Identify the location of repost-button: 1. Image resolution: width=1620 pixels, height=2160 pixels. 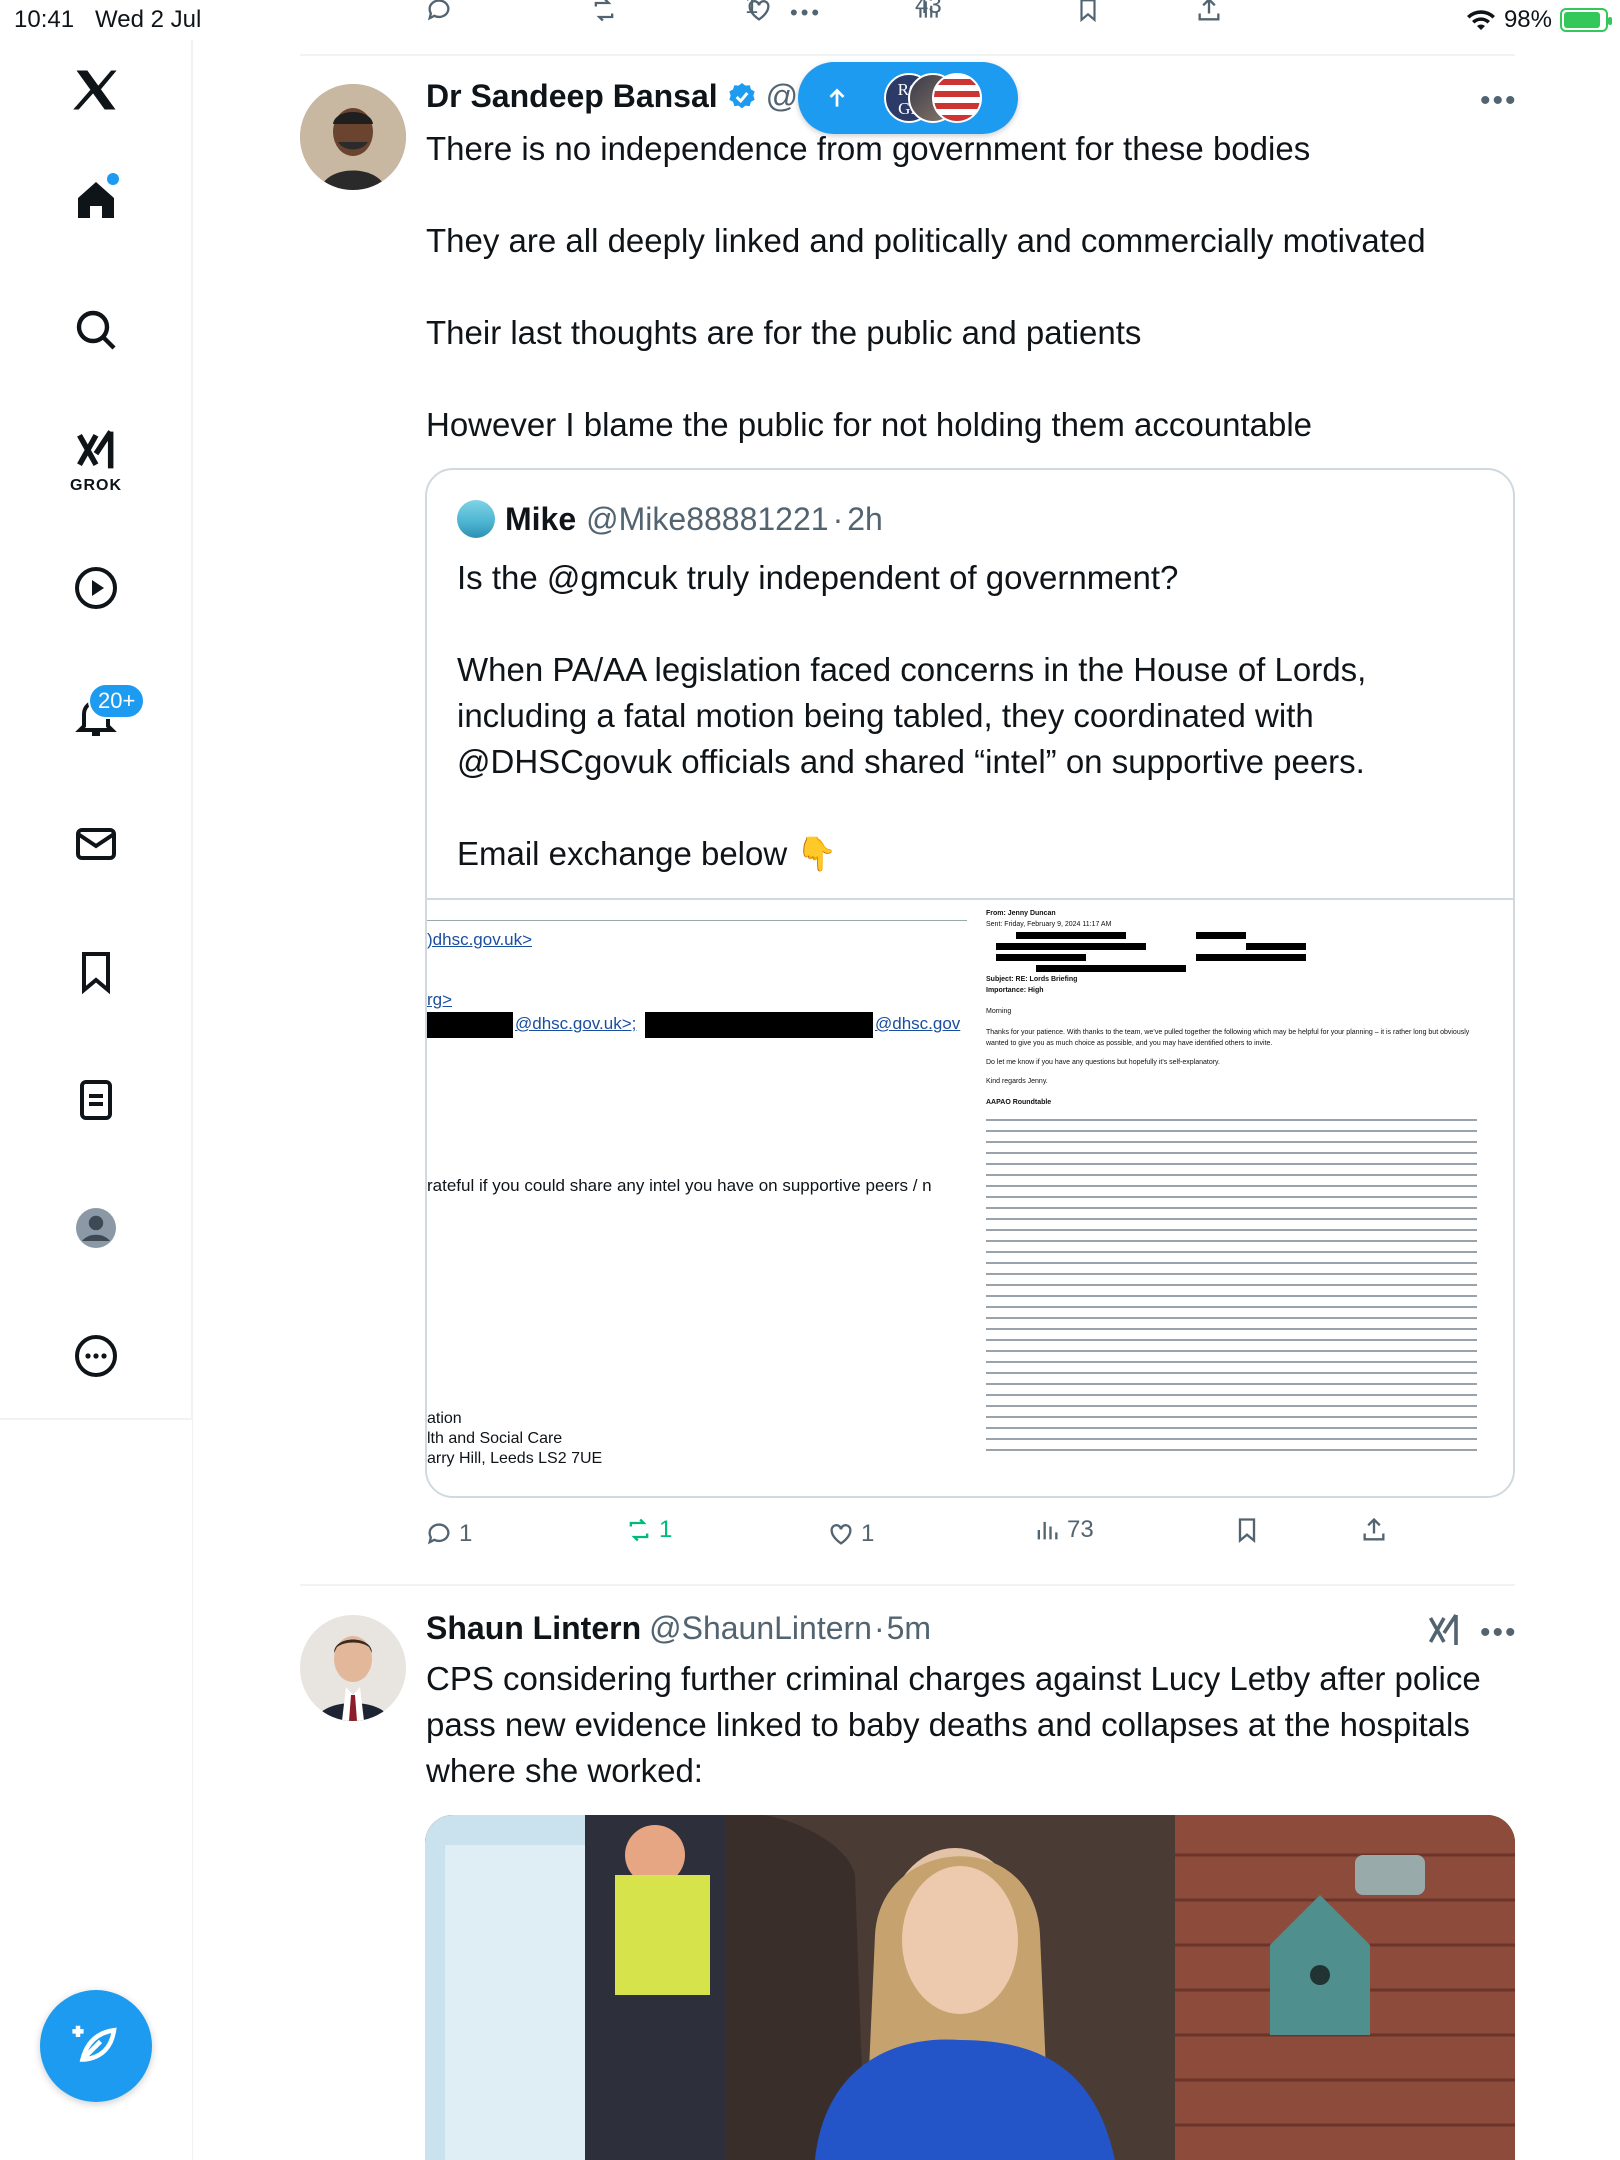
(648, 1530).